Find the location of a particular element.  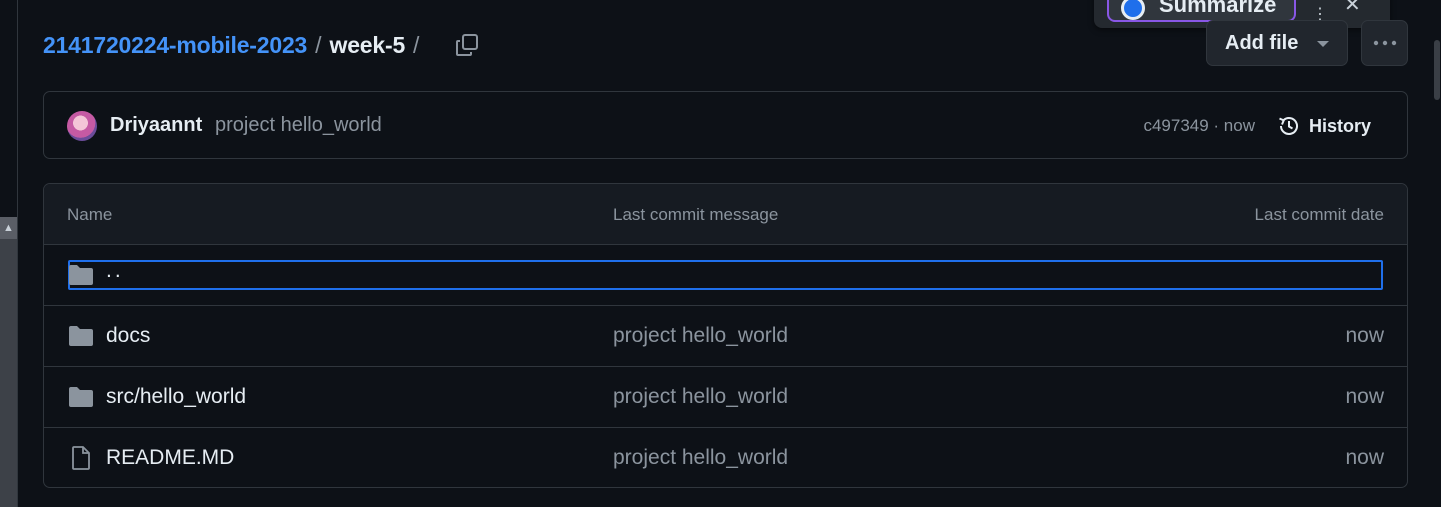

chevron-down-icon is located at coordinates (1323, 44).